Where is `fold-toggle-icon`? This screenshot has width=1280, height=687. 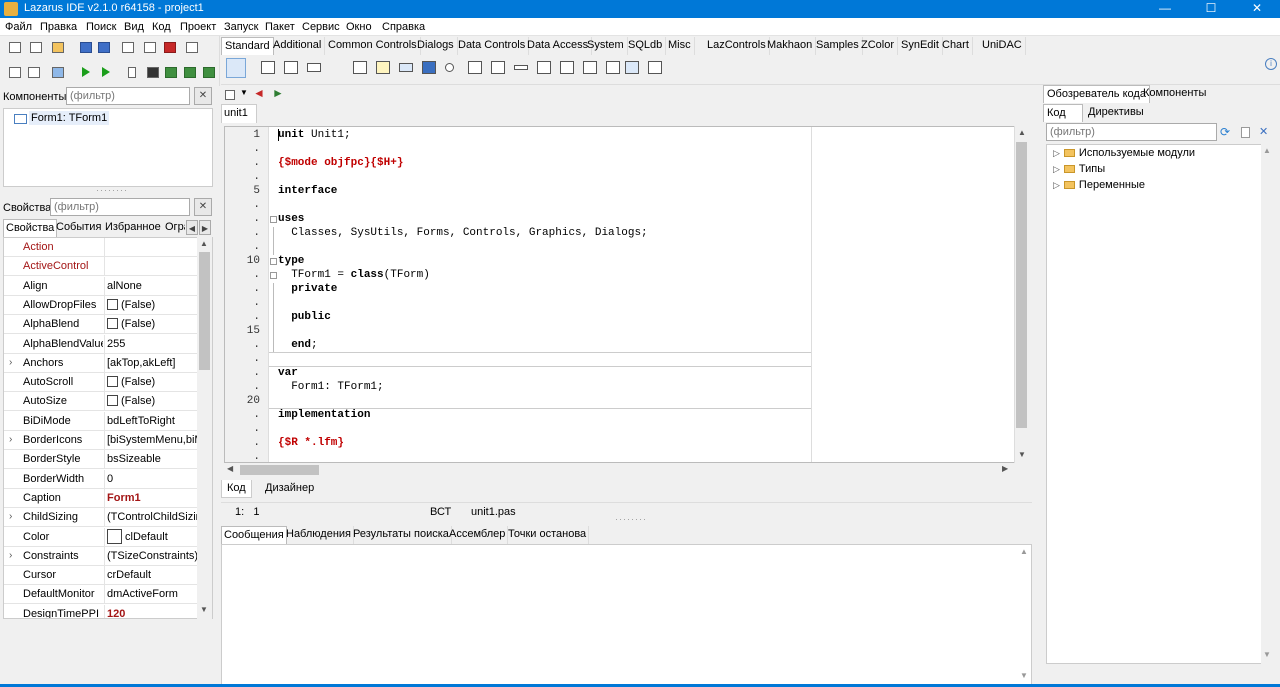
fold-toggle-icon is located at coordinates (273, 275).